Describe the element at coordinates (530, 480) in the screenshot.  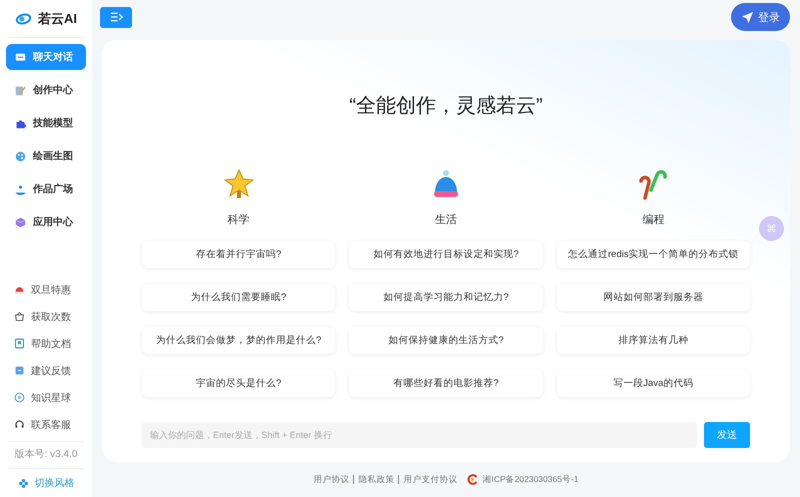
I see `icp-link: 湘ICP备2023030365号-1` at that location.